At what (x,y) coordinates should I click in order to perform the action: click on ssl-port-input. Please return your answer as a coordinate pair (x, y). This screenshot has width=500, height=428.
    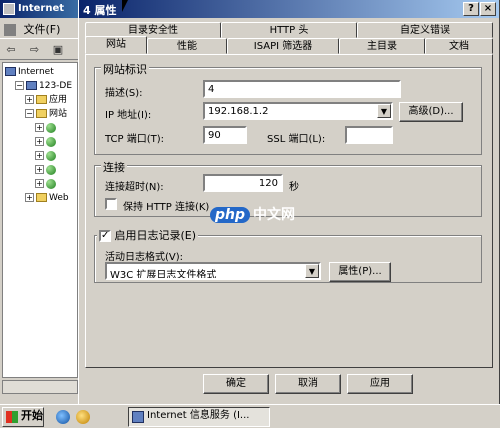
    Looking at the image, I should click on (369, 135).